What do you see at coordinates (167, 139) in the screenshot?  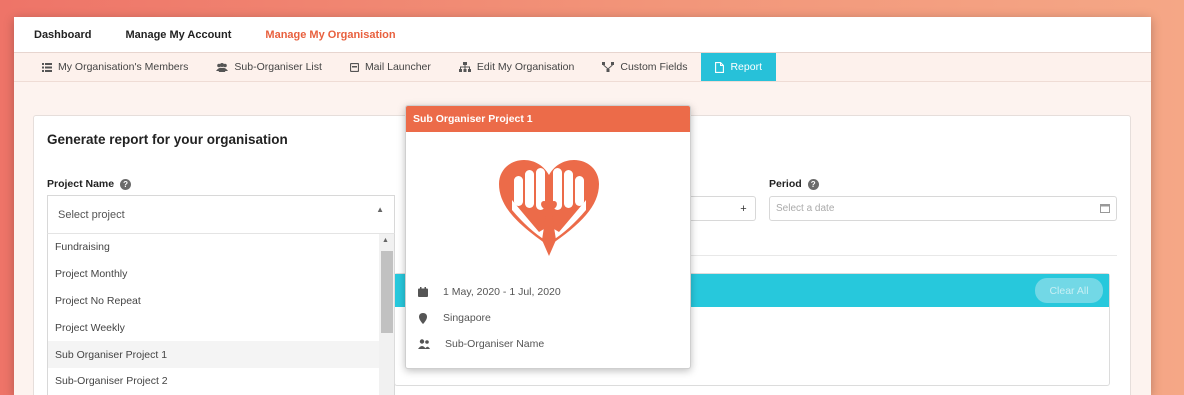 I see `card-title: Generate report for your organisation` at bounding box center [167, 139].